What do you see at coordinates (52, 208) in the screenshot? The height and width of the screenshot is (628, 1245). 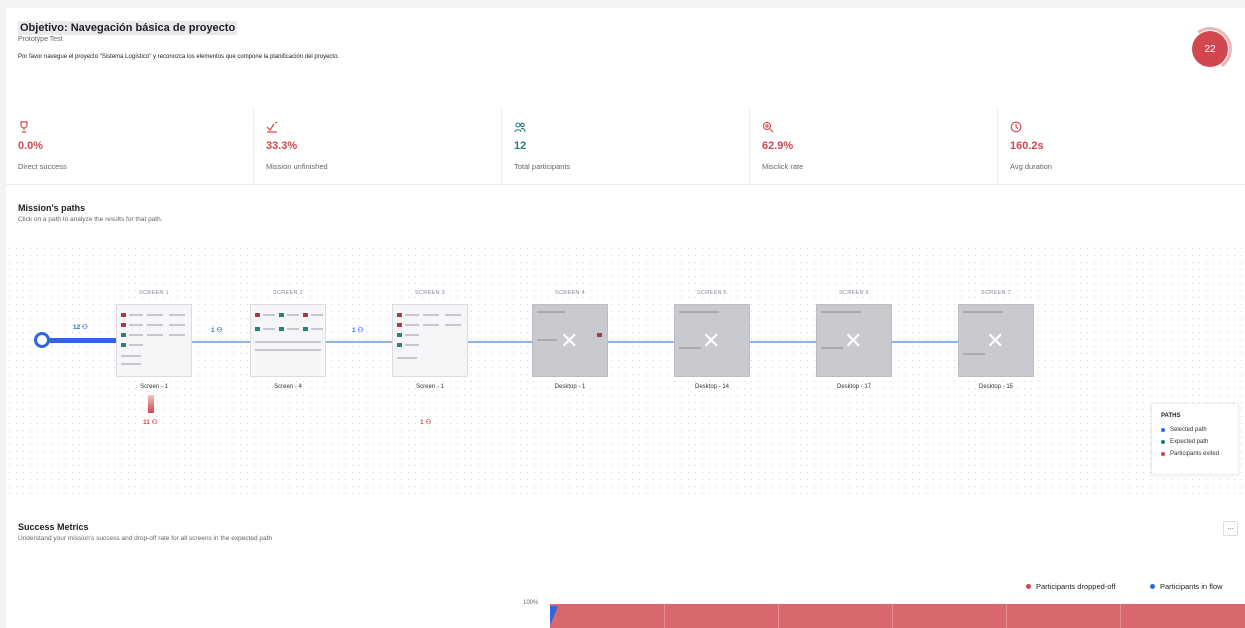 I see `paths-section-title: Mission's paths` at bounding box center [52, 208].